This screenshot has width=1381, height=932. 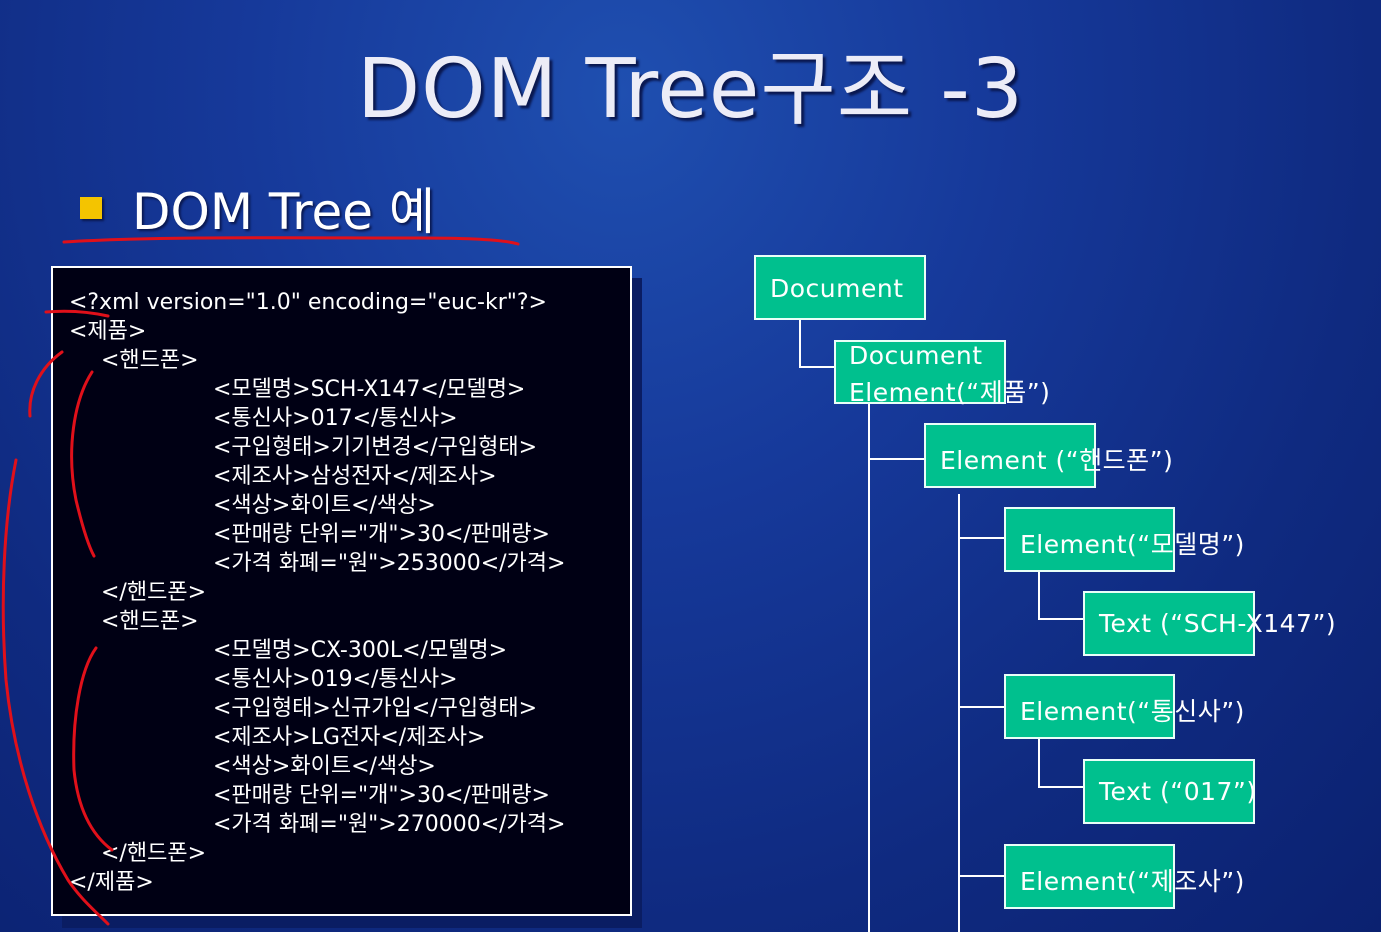 I want to click on node-document-label: Document, so click(x=837, y=288).